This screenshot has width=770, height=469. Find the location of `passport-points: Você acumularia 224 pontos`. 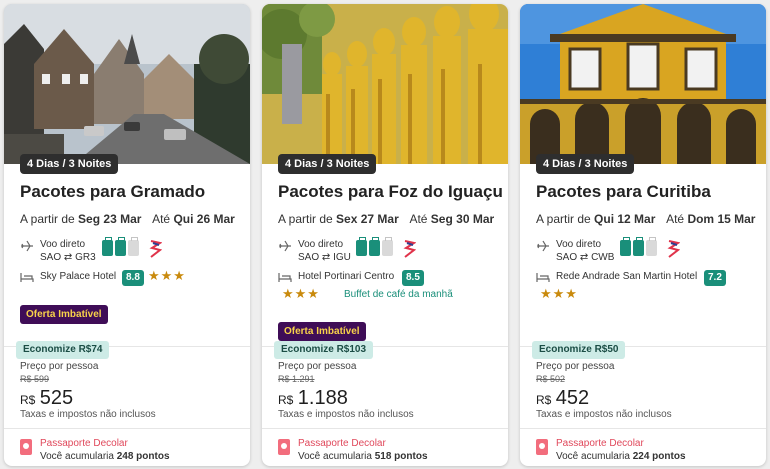

passport-points: Você acumularia 224 pontos is located at coordinates (621, 456).